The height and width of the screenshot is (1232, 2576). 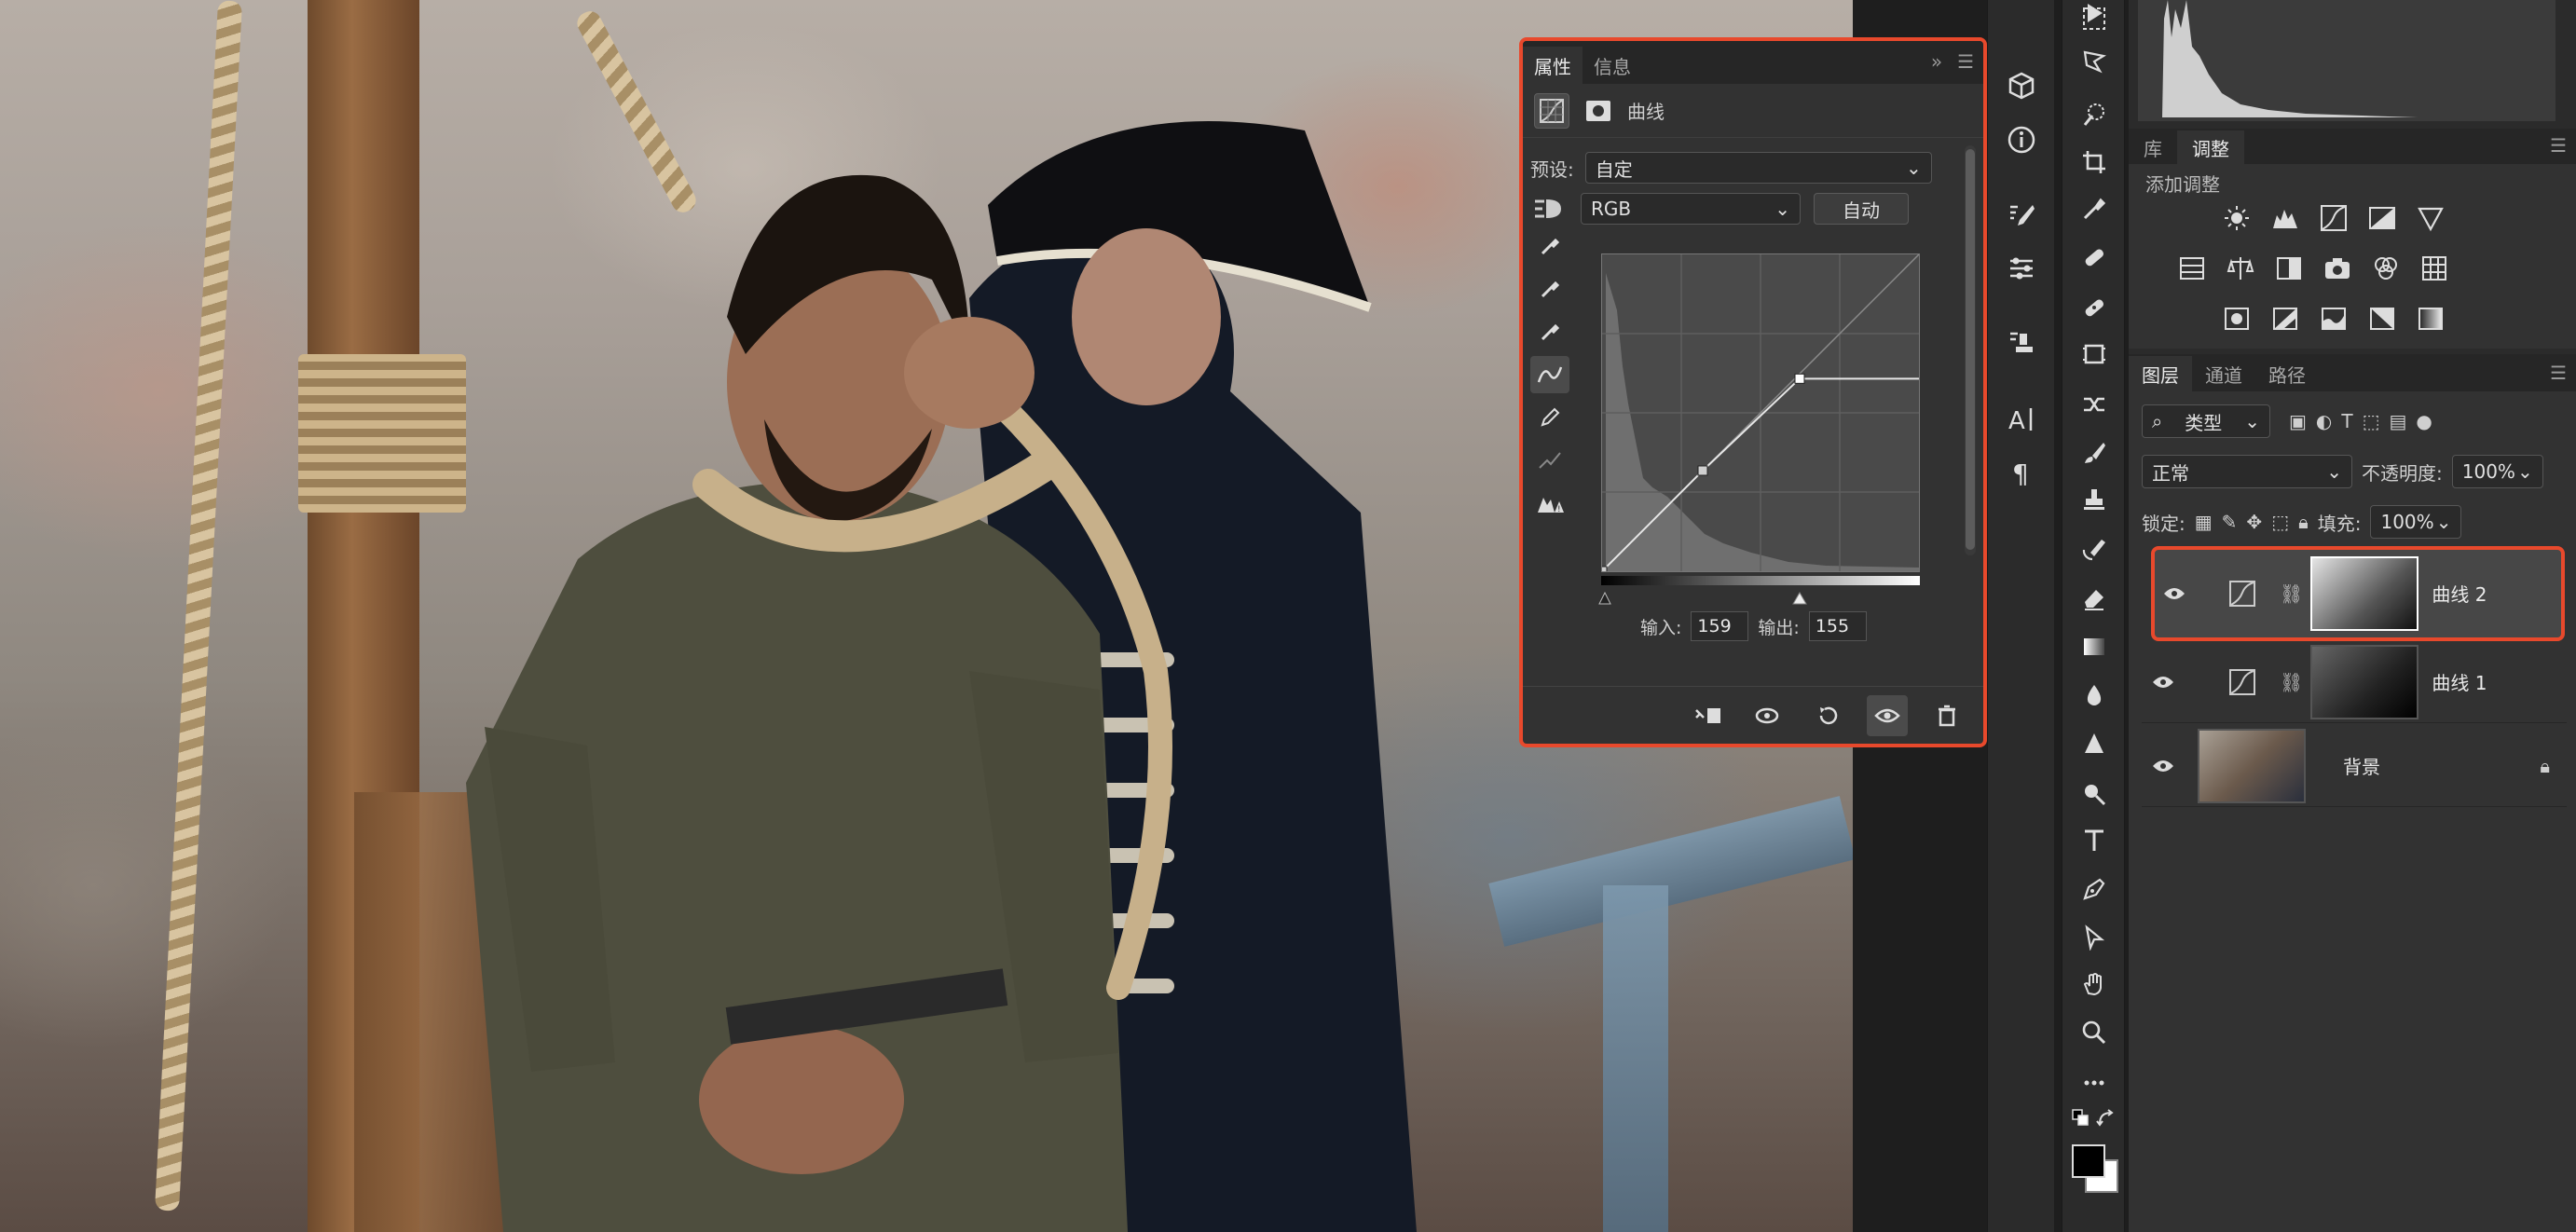 I want to click on crop-icon, so click(x=2094, y=162).